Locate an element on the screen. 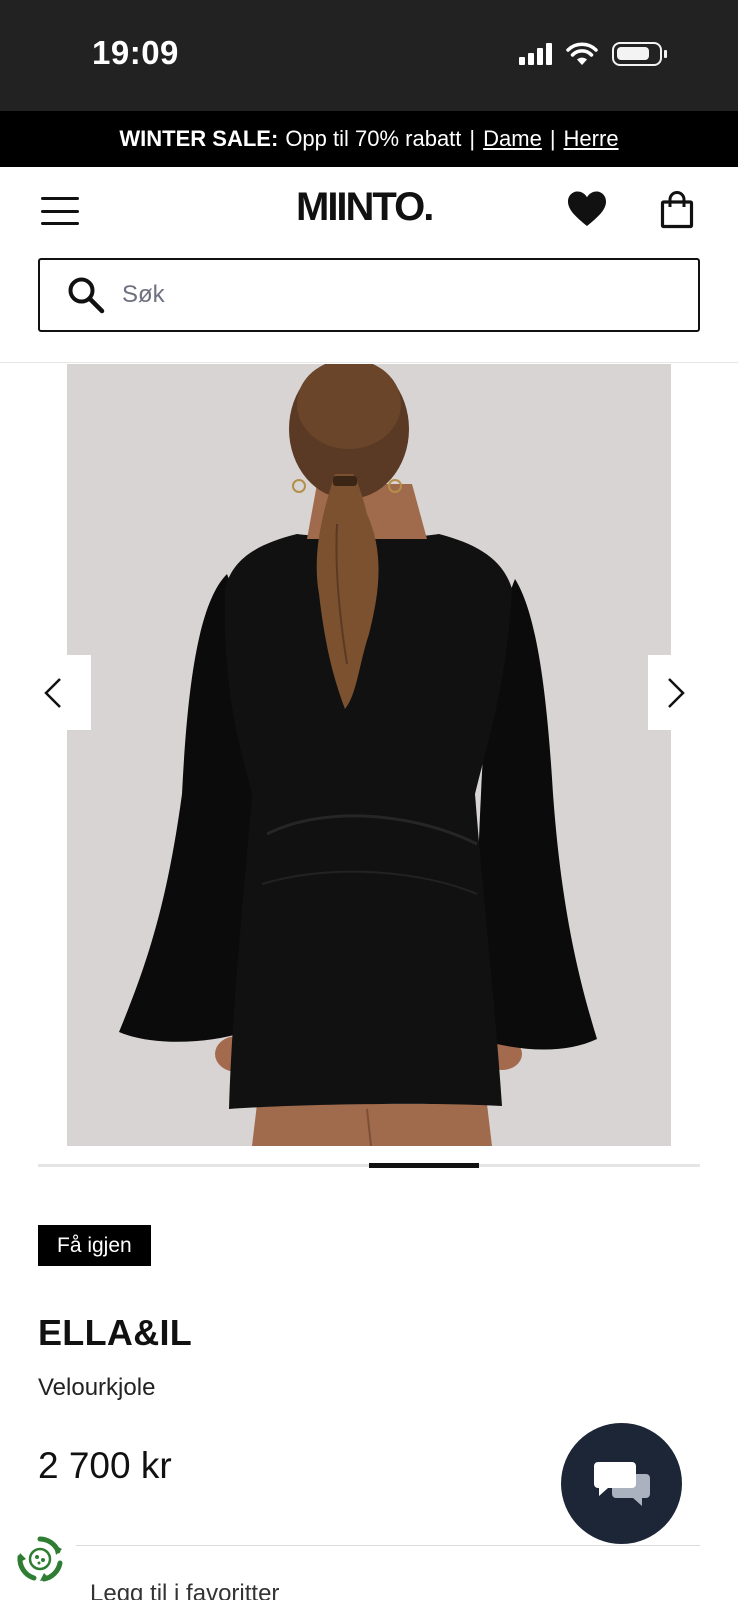 Image resolution: width=738 pixels, height=1600 pixels. cashback-badge: Få igjen is located at coordinates (94, 1245).